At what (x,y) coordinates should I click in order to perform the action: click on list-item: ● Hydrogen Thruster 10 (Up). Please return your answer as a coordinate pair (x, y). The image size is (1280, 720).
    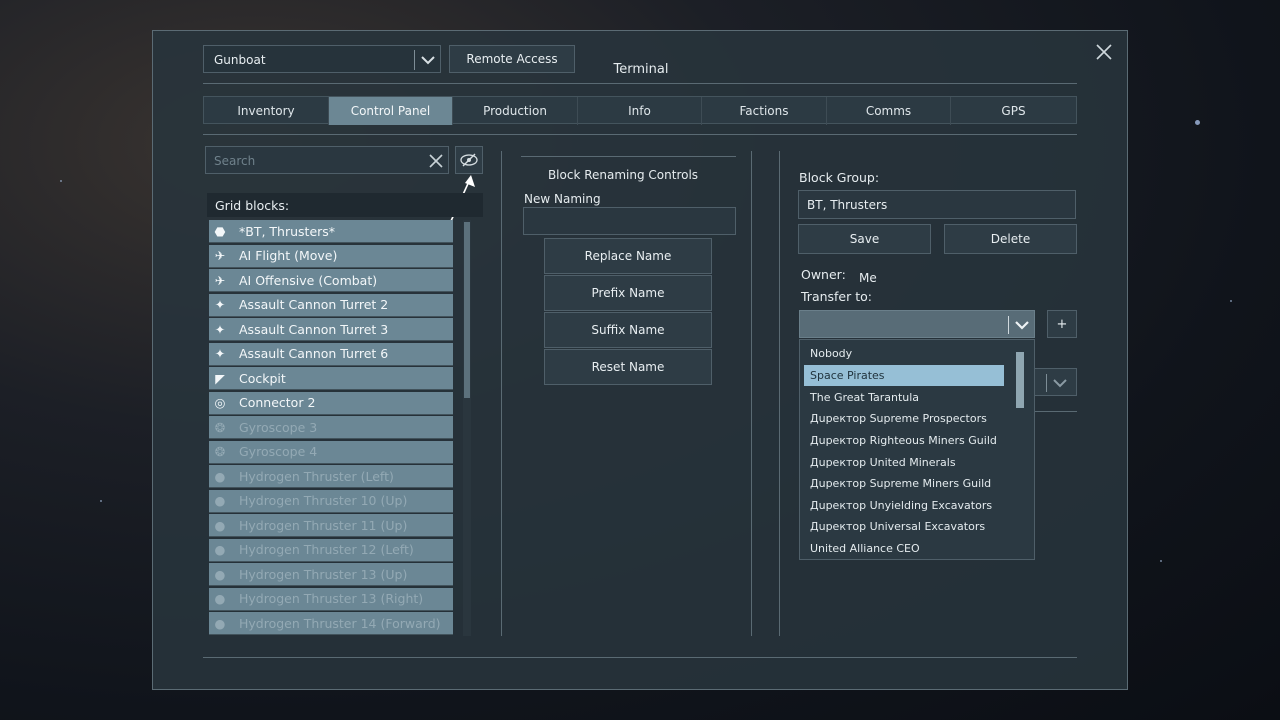
    Looking at the image, I should click on (331, 501).